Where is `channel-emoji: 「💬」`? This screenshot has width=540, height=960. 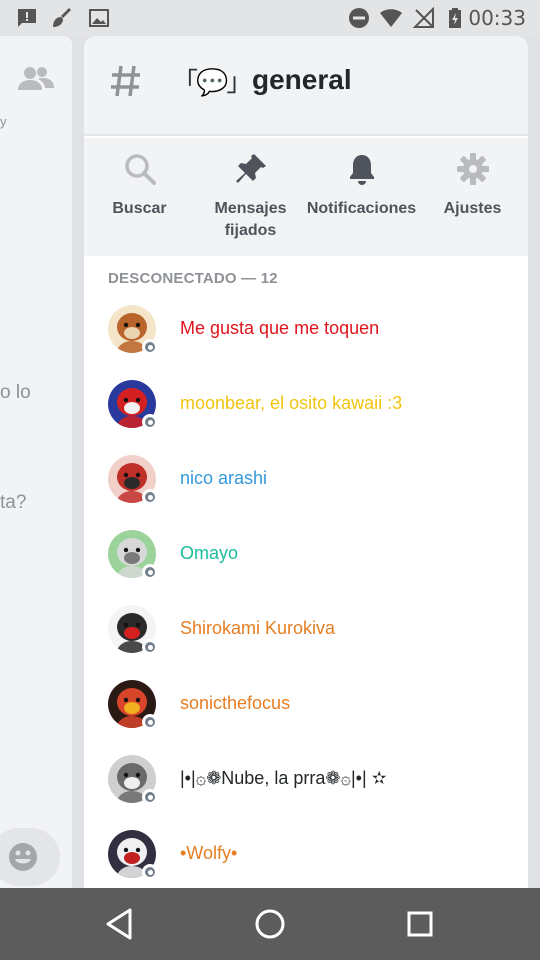
channel-emoji: 「💬」 is located at coordinates (212, 83).